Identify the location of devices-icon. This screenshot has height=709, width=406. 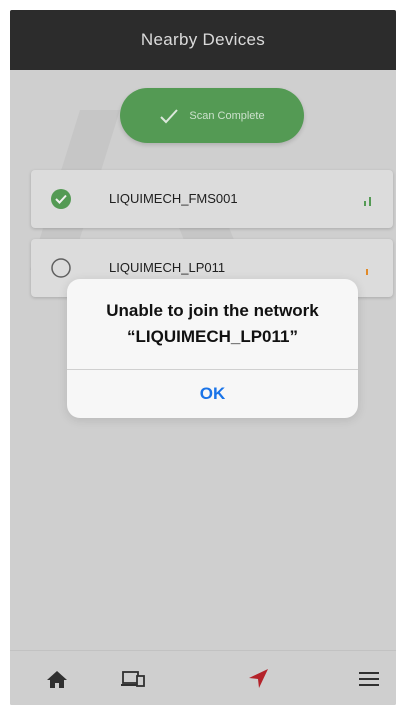
(133, 679).